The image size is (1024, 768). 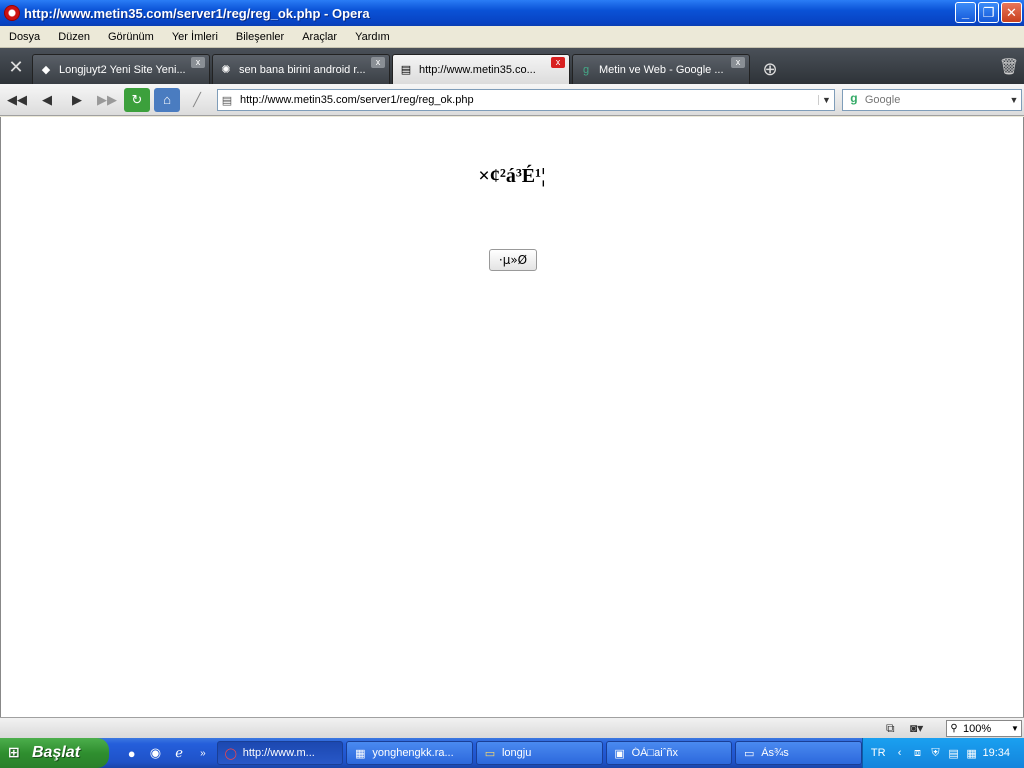 What do you see at coordinates (230, 753) in the screenshot?
I see `opera-icon: ◯` at bounding box center [230, 753].